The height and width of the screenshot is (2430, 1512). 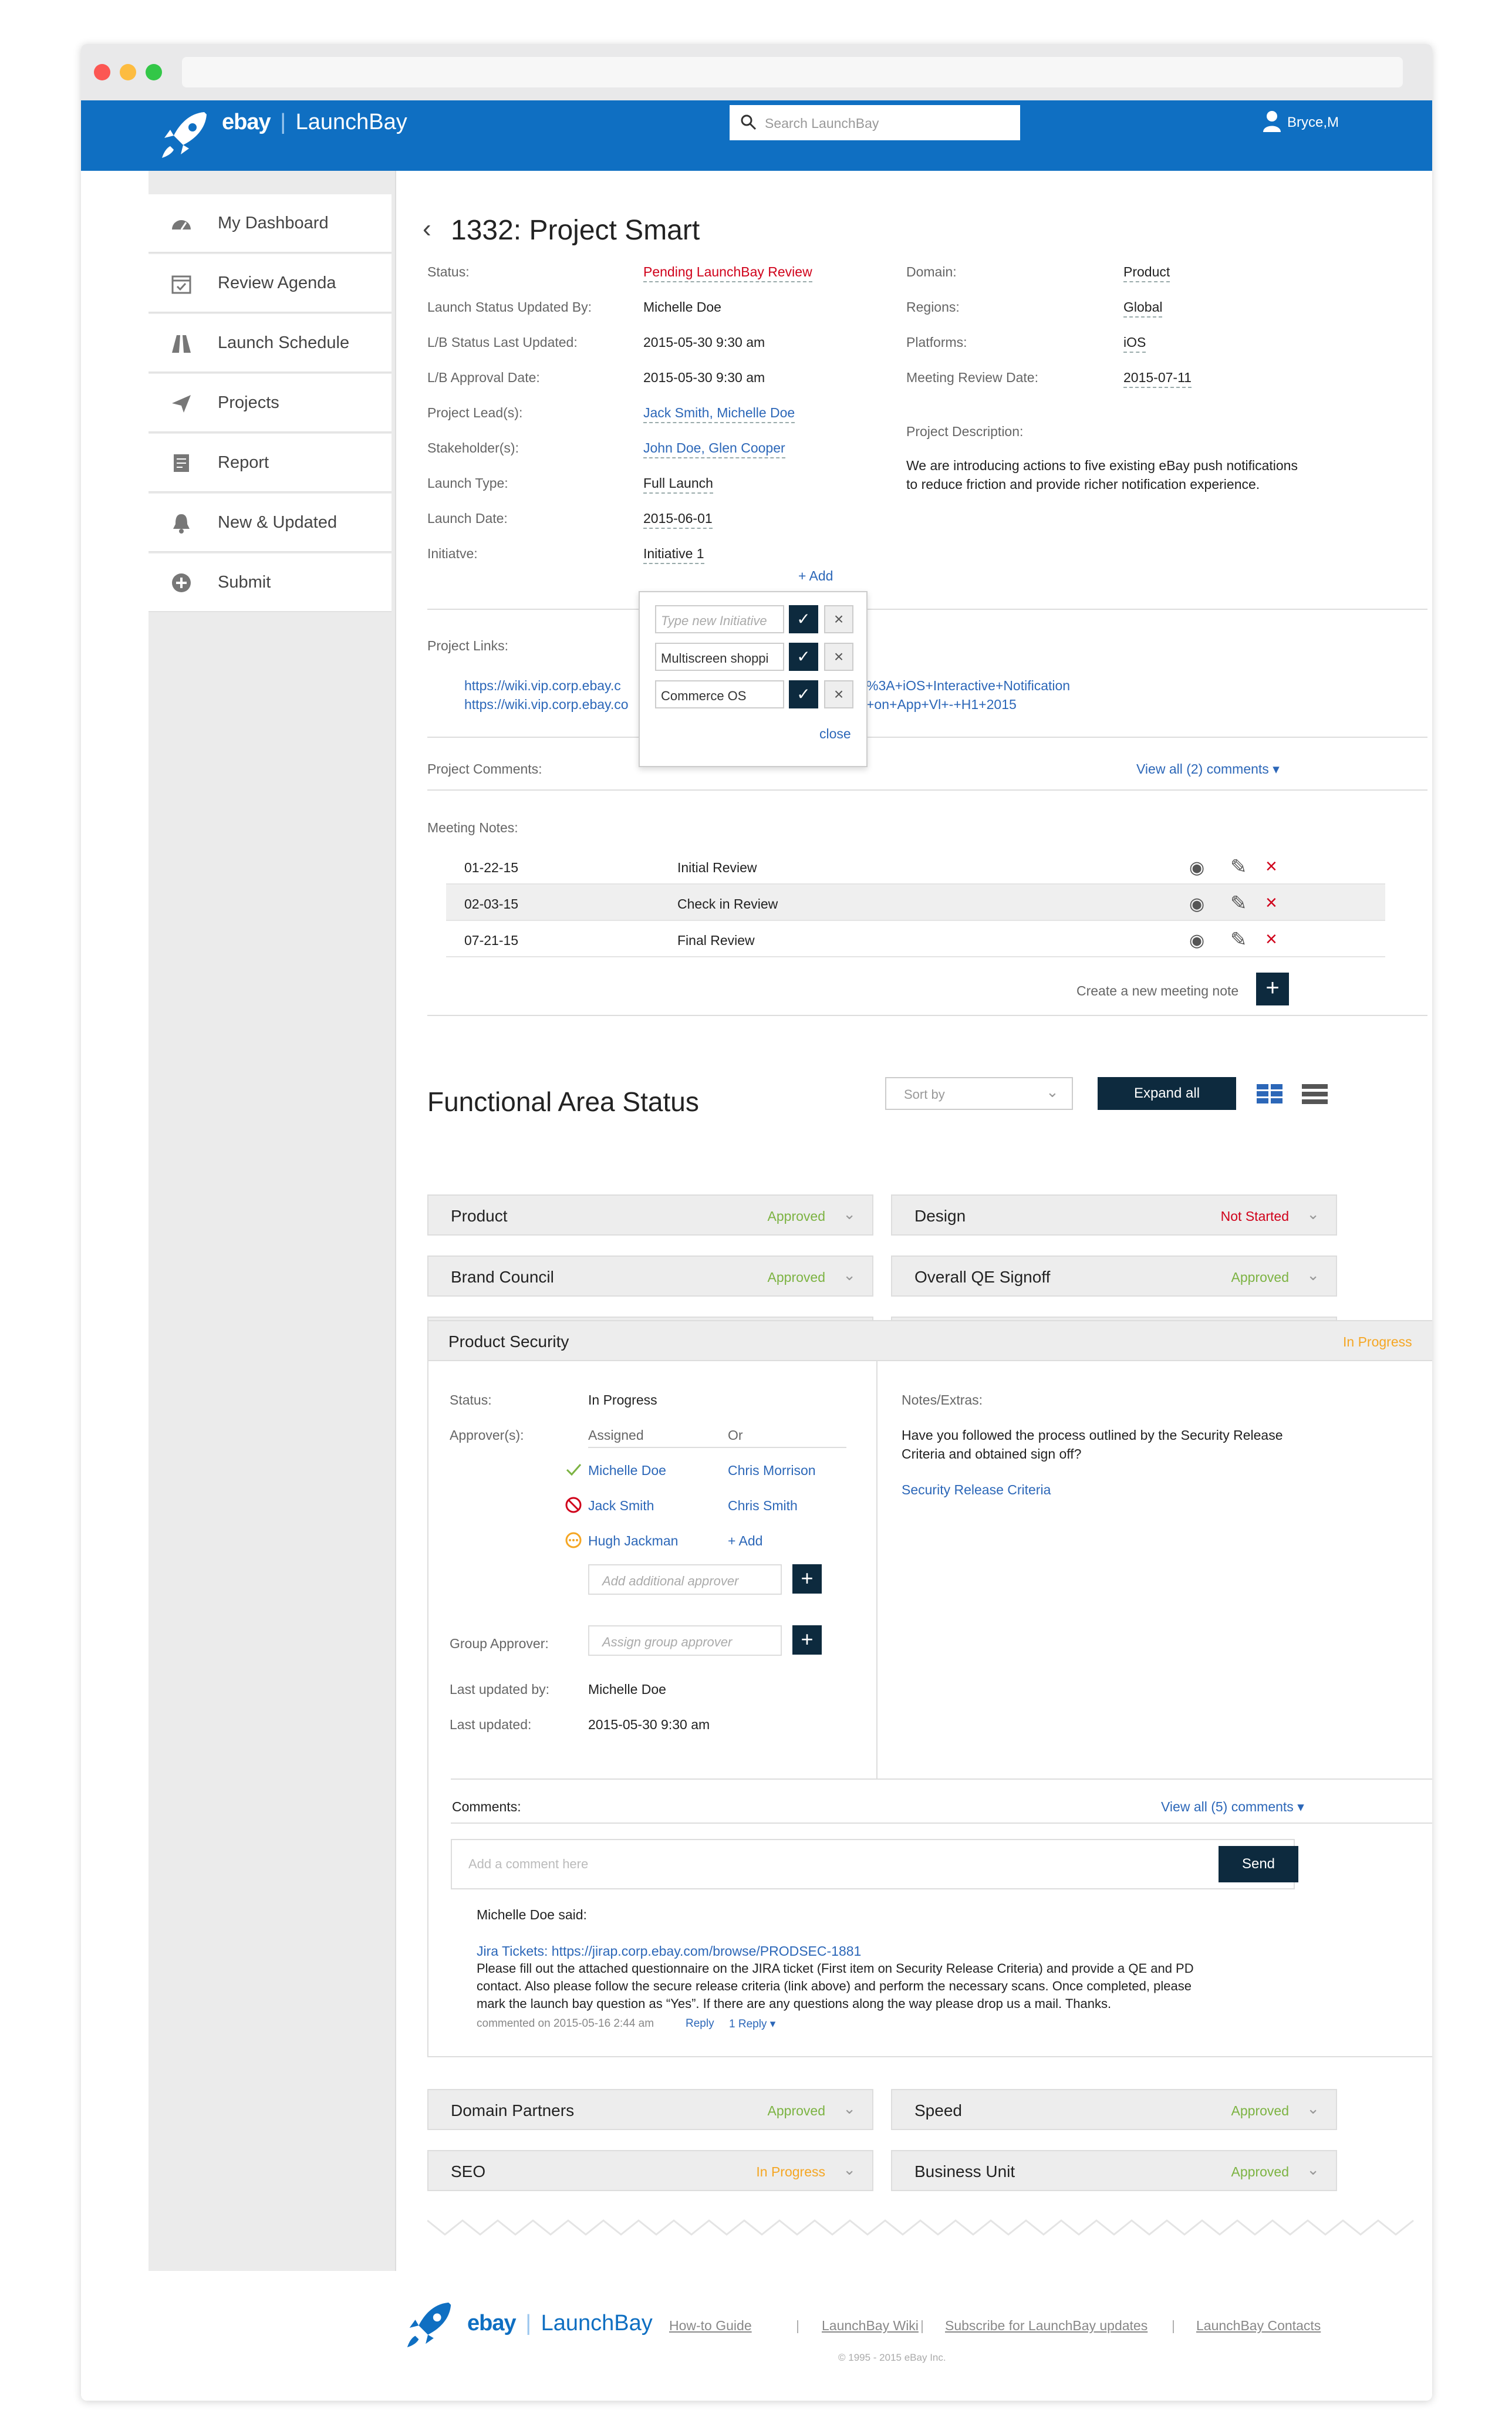 What do you see at coordinates (752, 2024) in the screenshot?
I see `replies-toggle: 1 Reply ▾` at bounding box center [752, 2024].